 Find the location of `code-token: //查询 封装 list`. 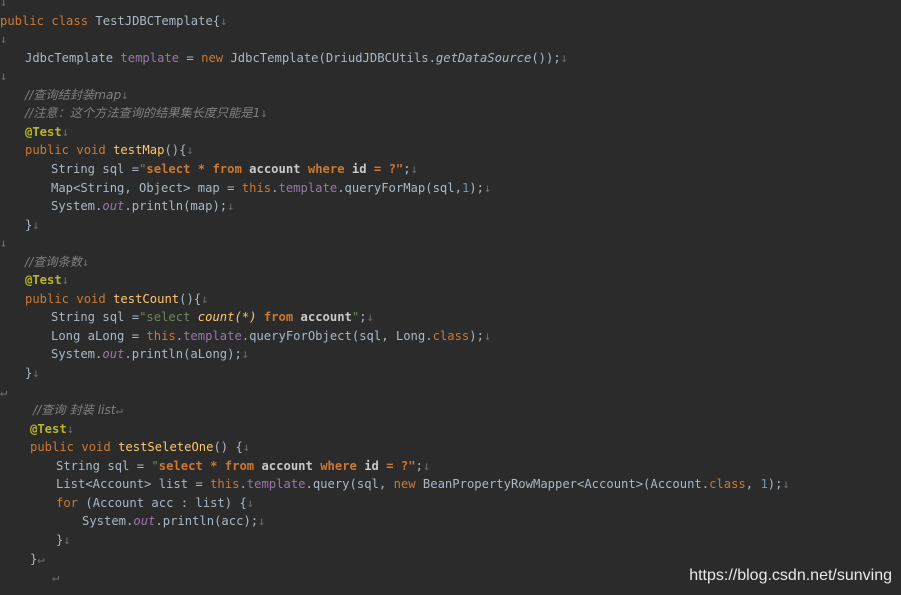

code-token: //查询 封装 list is located at coordinates (74, 410).